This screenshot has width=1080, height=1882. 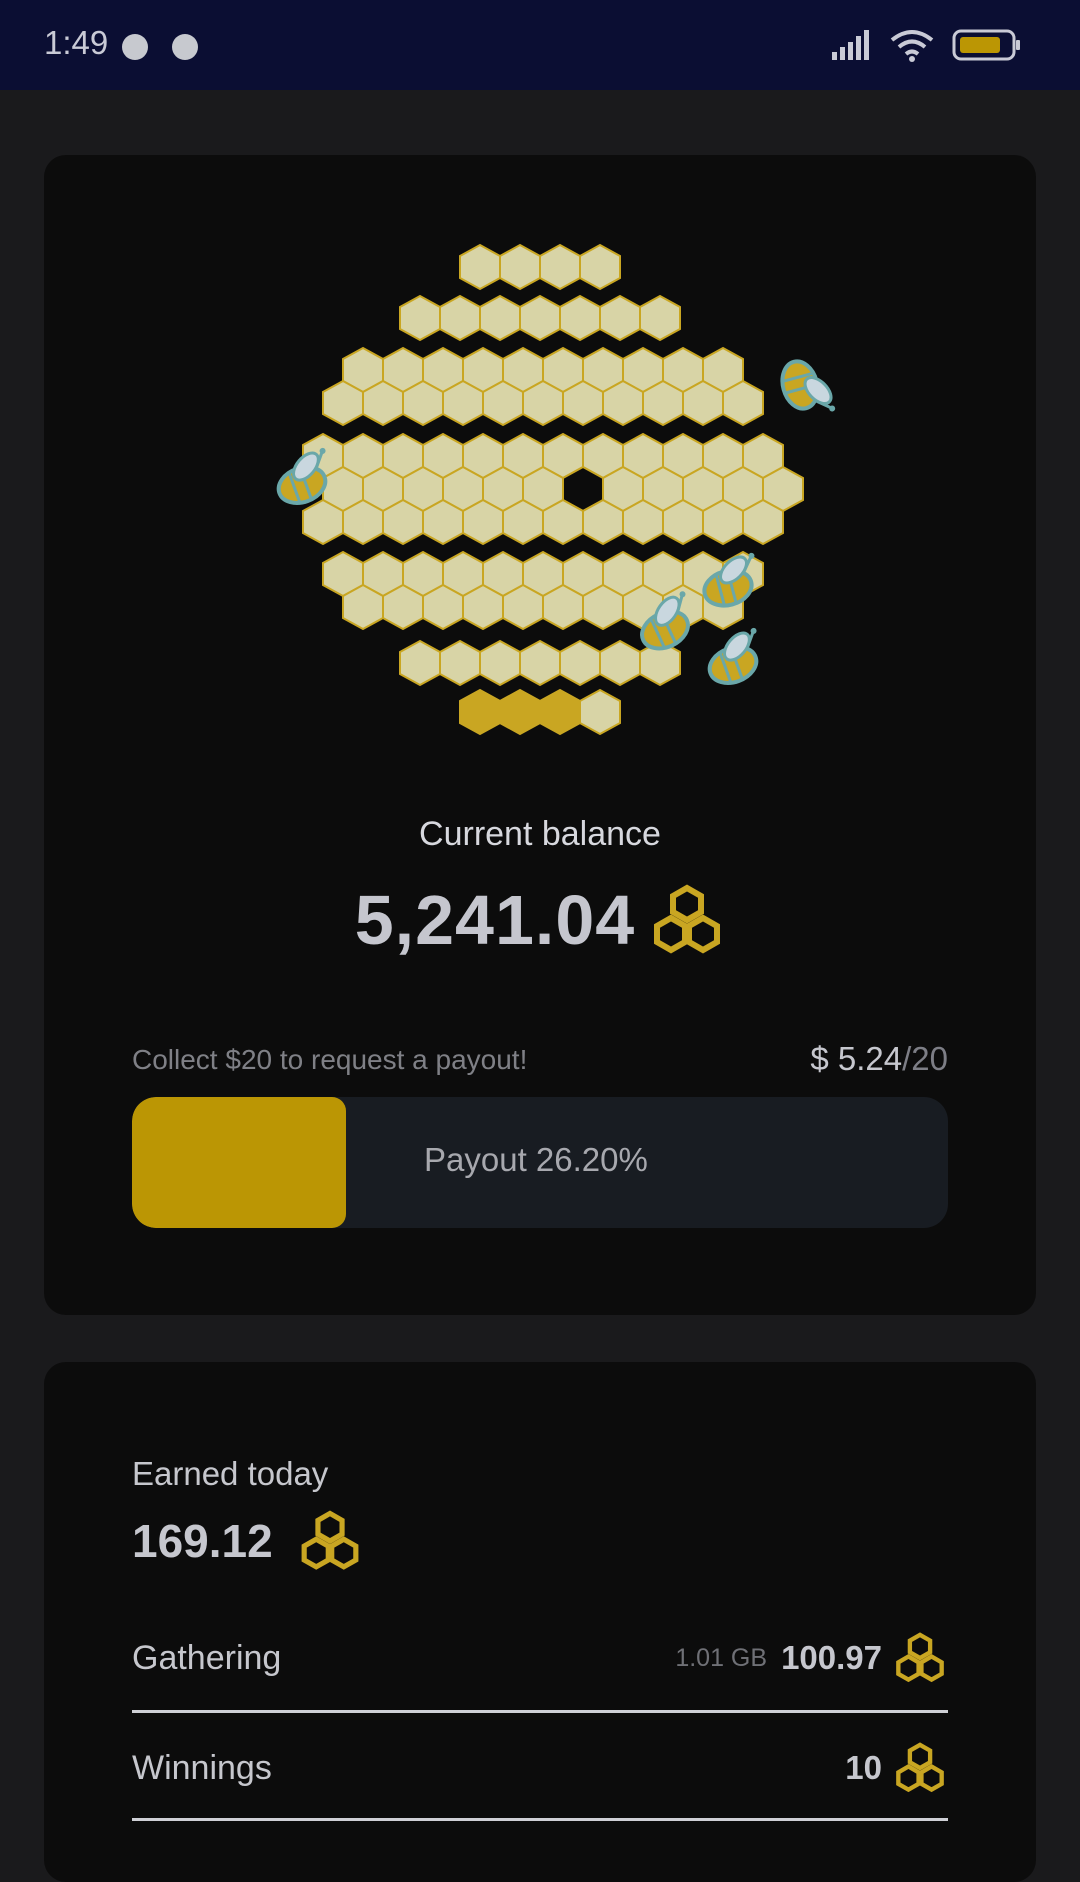 I want to click on row-label: Gathering, so click(x=207, y=1657).